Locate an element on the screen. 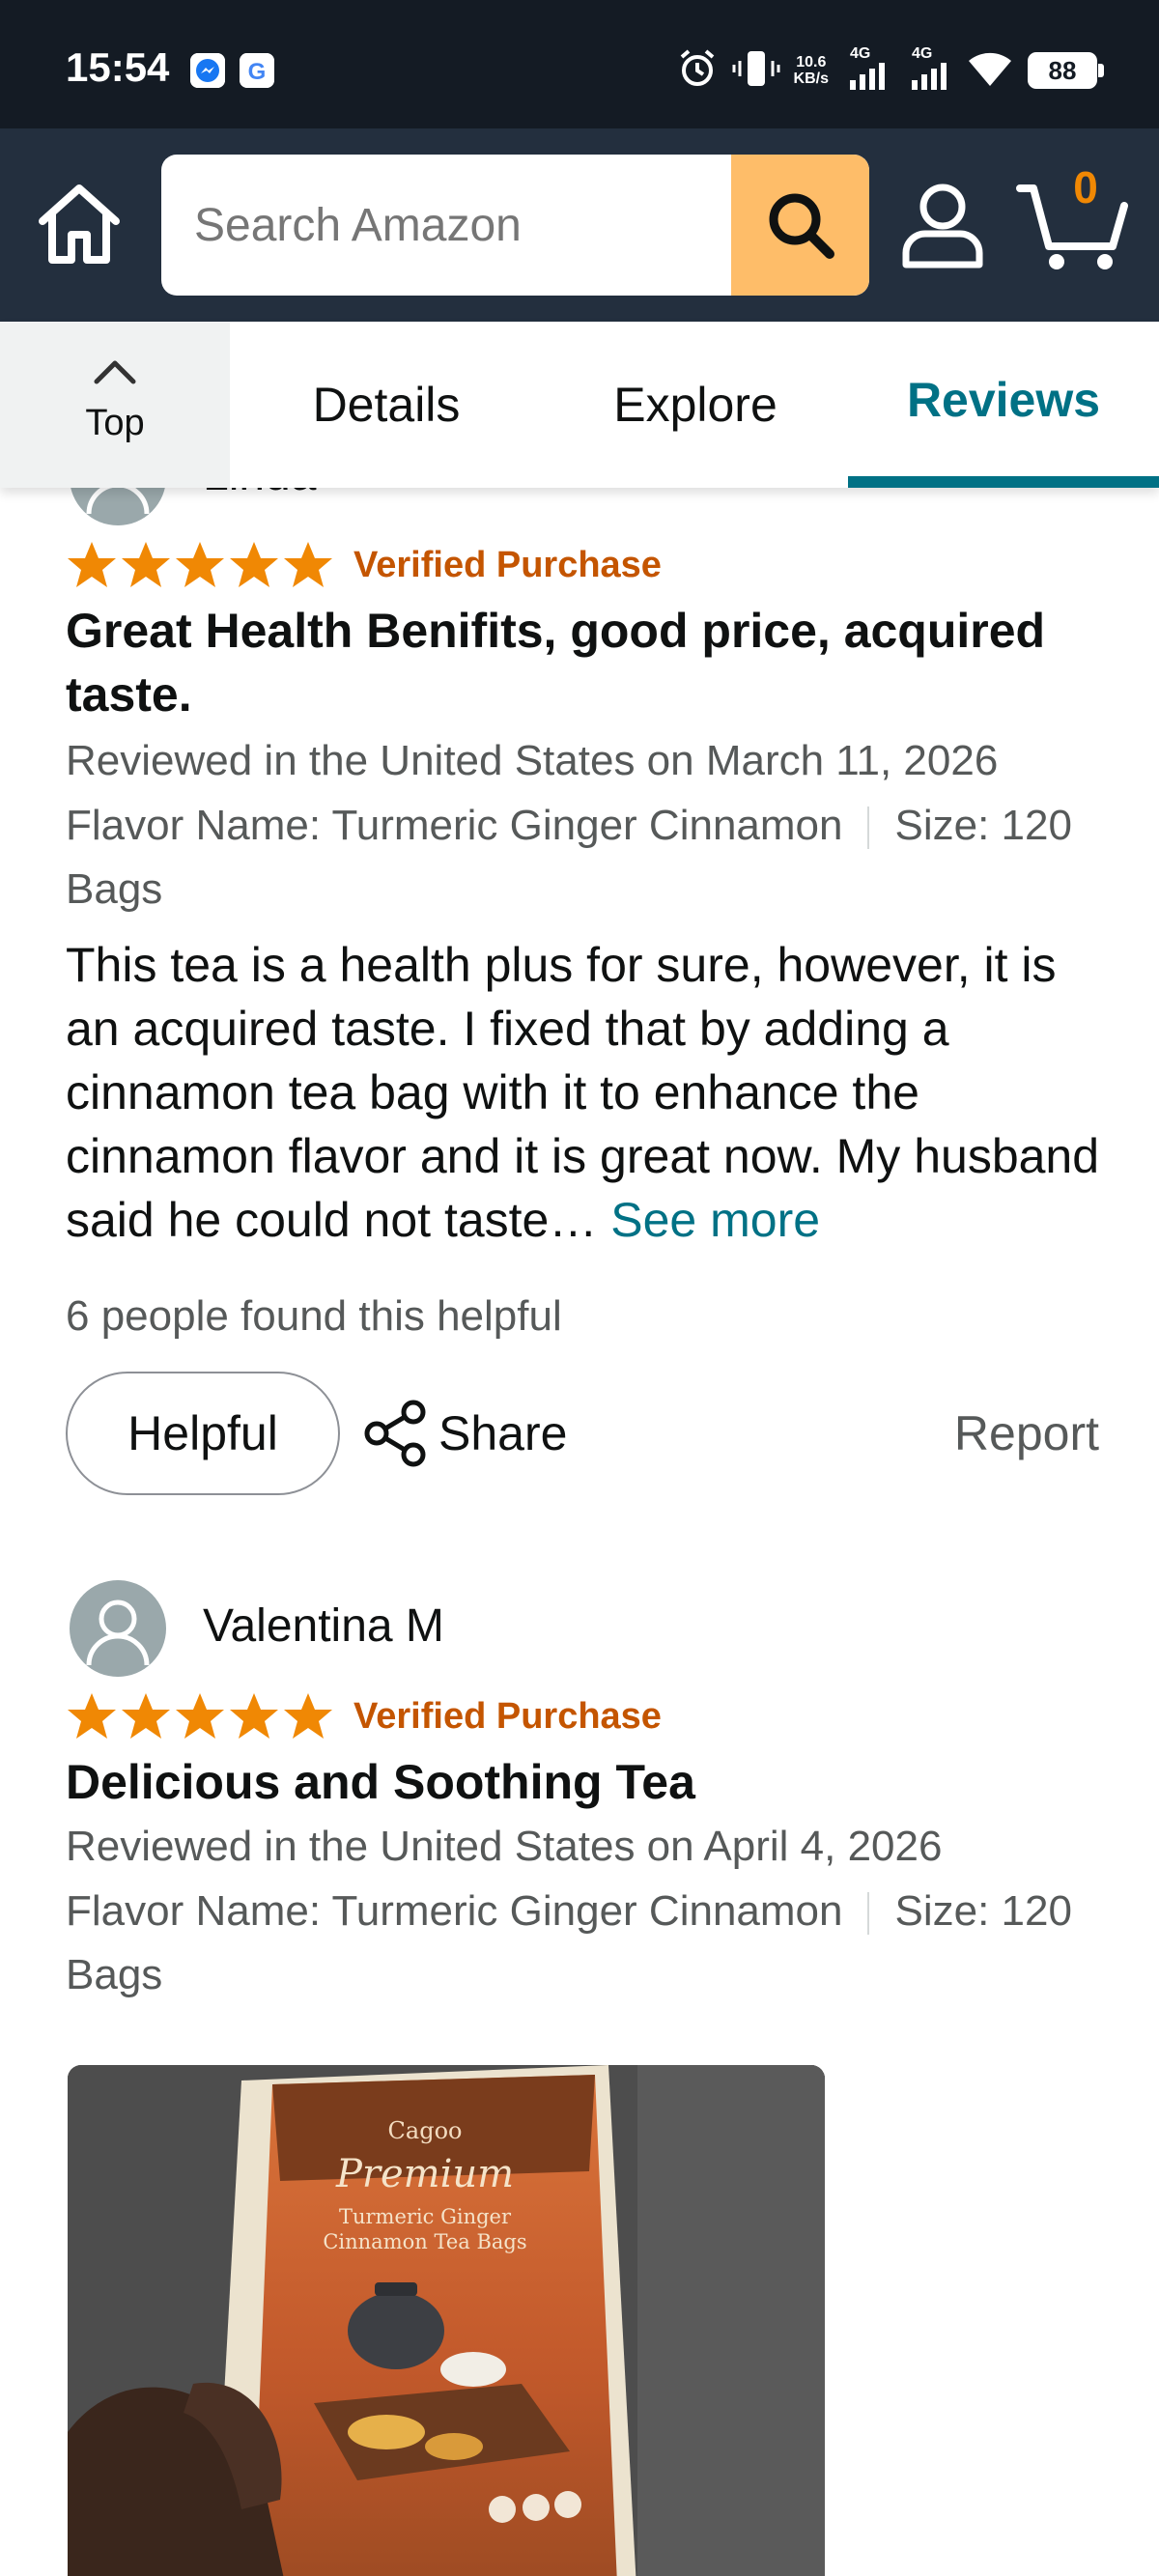 The width and height of the screenshot is (1159, 2576). google-icon: G is located at coordinates (257, 70).